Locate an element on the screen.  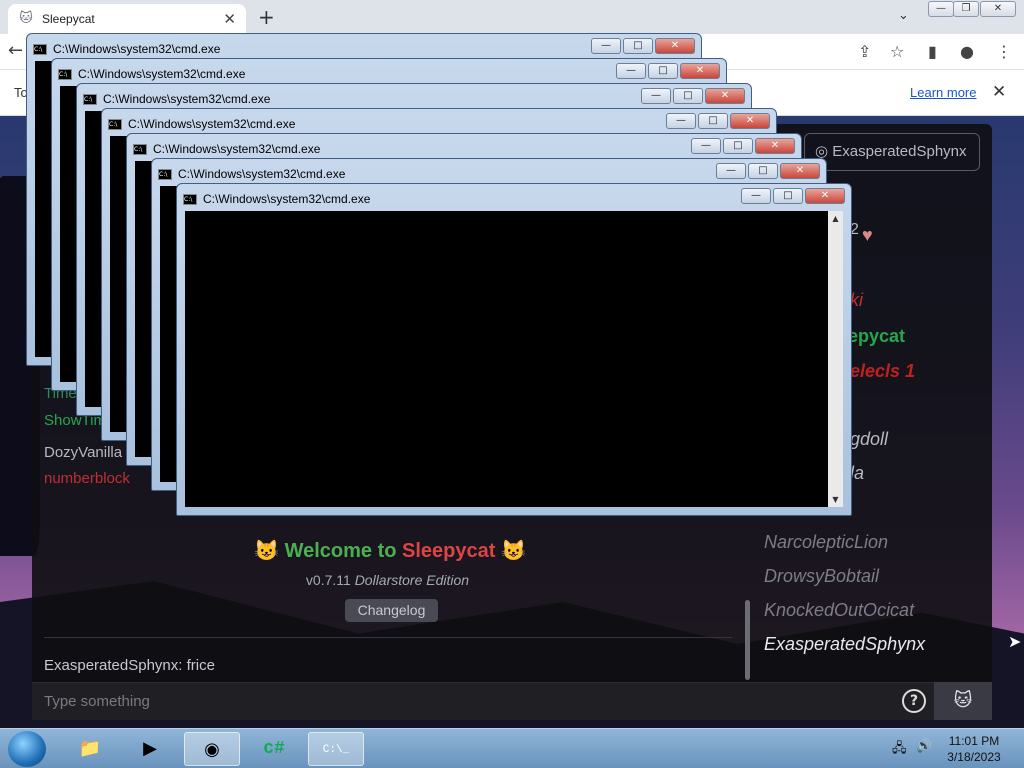
close-window-button: ✕ is located at coordinates (998, 9).